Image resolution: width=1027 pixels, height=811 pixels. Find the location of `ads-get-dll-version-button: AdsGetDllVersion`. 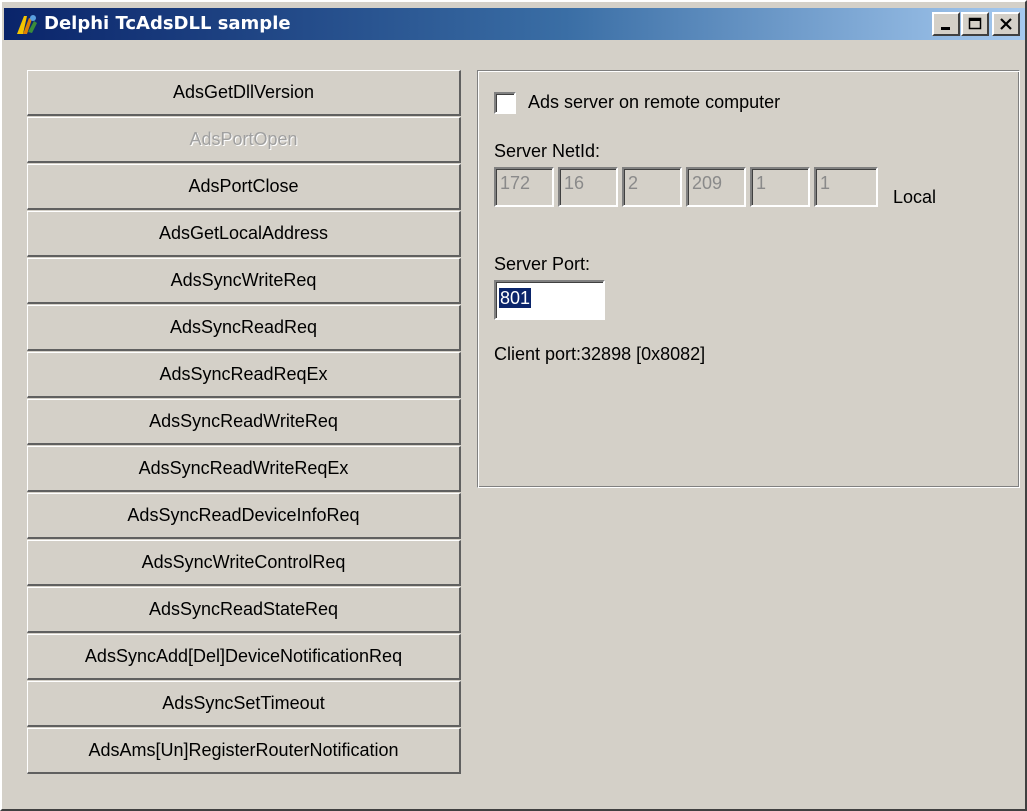

ads-get-dll-version-button: AdsGetDllVersion is located at coordinates (244, 93).